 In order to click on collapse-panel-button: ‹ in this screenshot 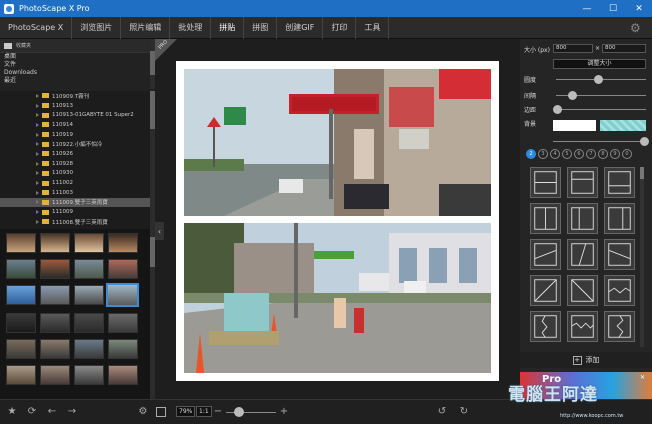, I will do `click(159, 231)`.